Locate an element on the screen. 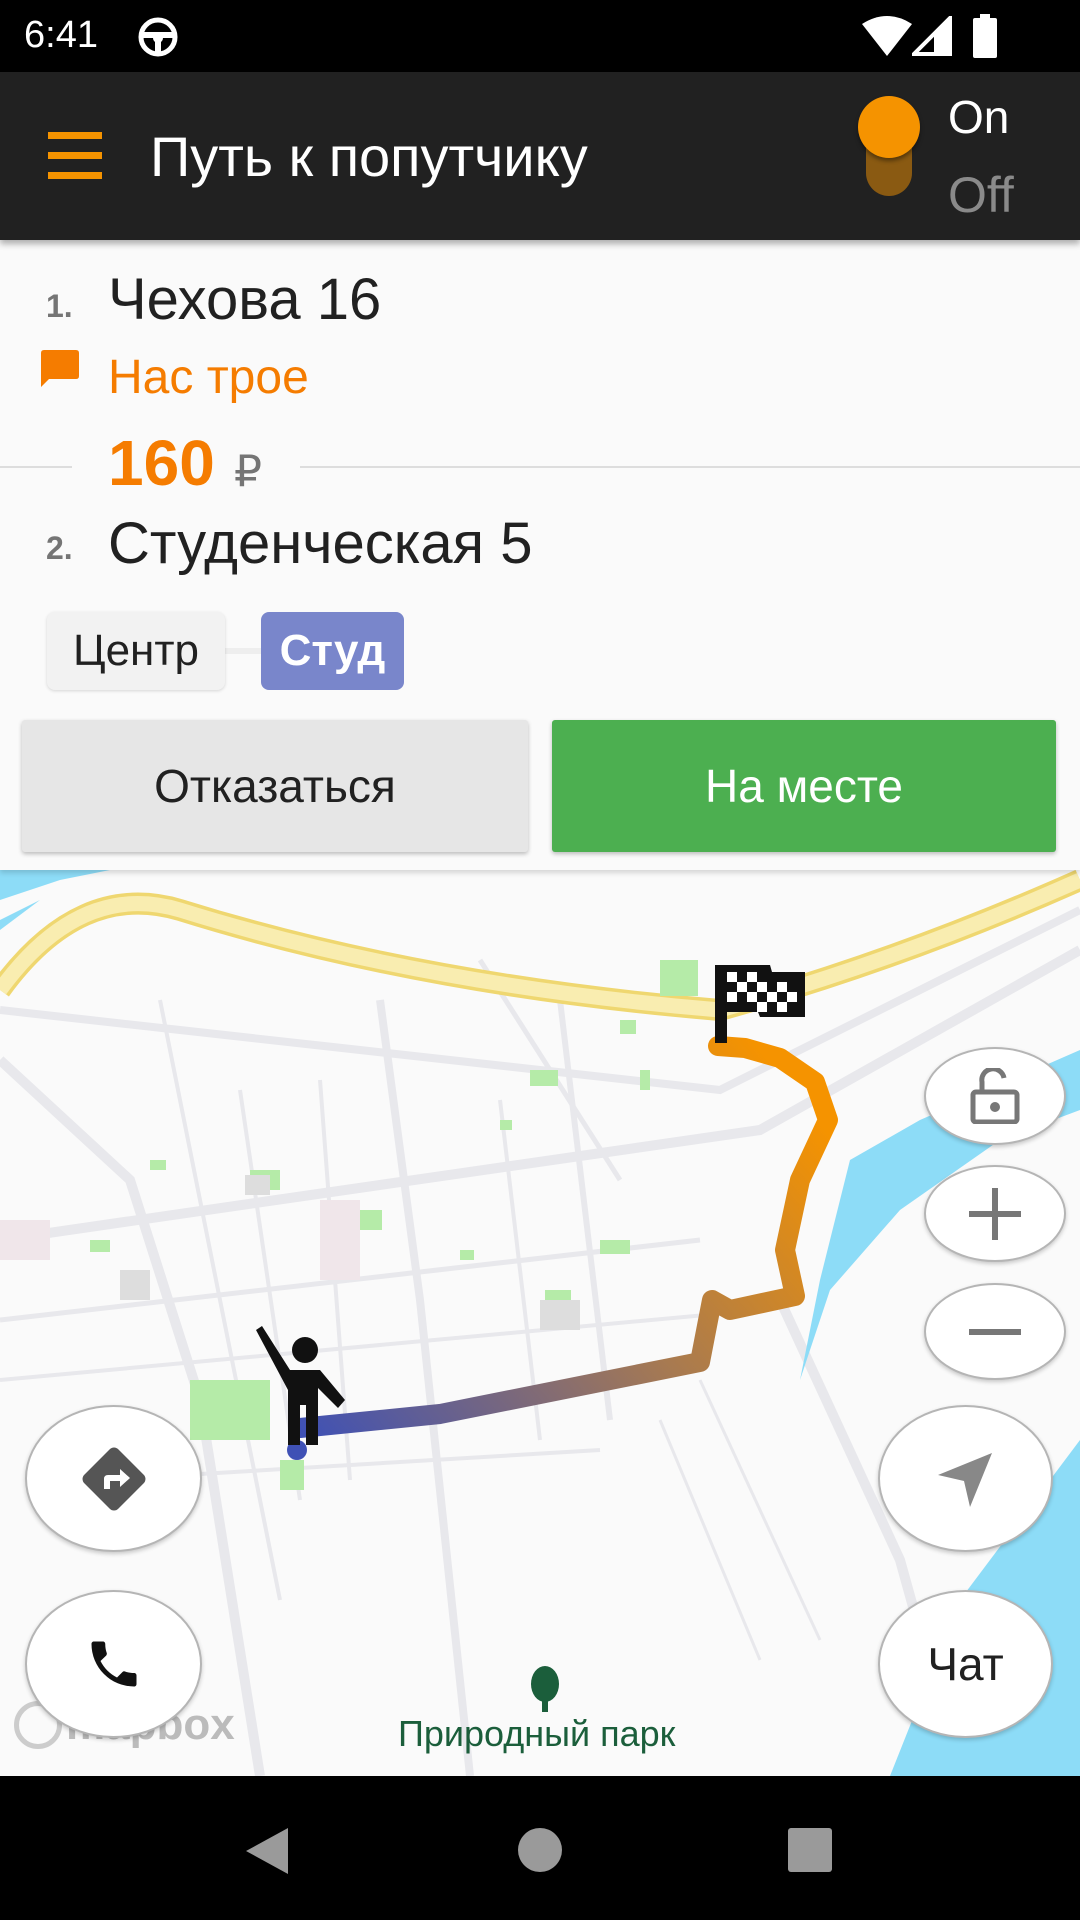  menu-icon is located at coordinates (75, 157).